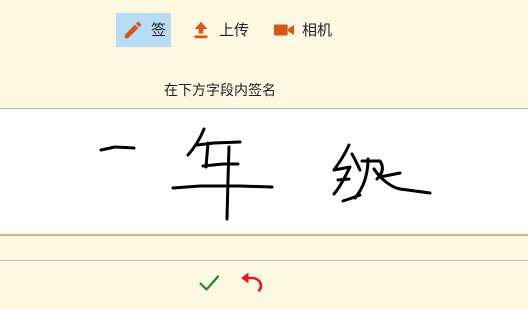  I want to click on upload-icon, so click(201, 30).